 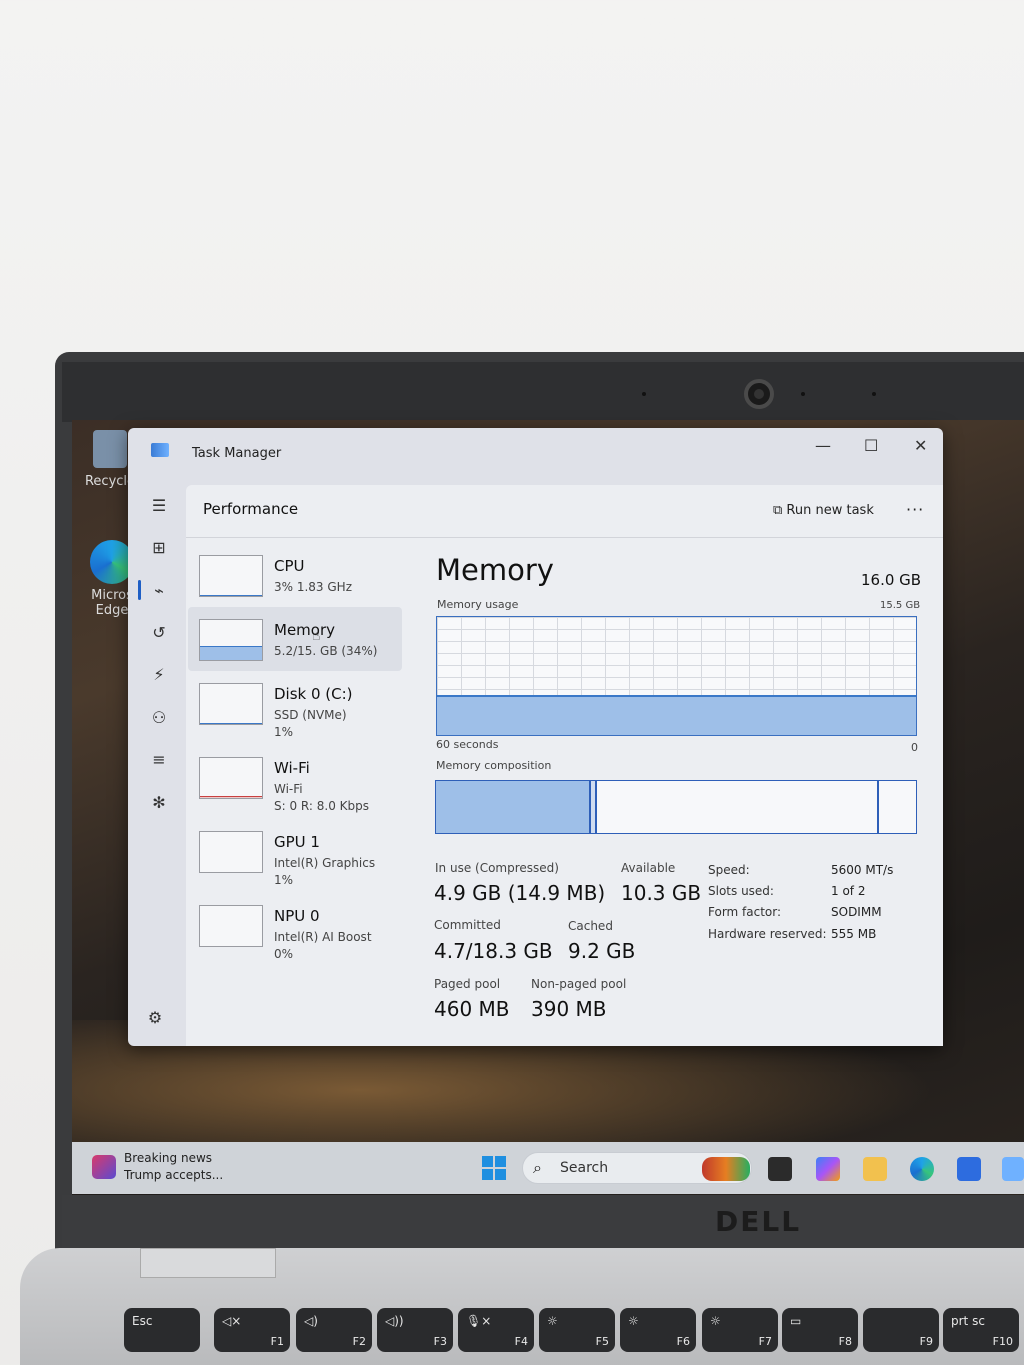 What do you see at coordinates (564, 537) in the screenshot?
I see `header-divider` at bounding box center [564, 537].